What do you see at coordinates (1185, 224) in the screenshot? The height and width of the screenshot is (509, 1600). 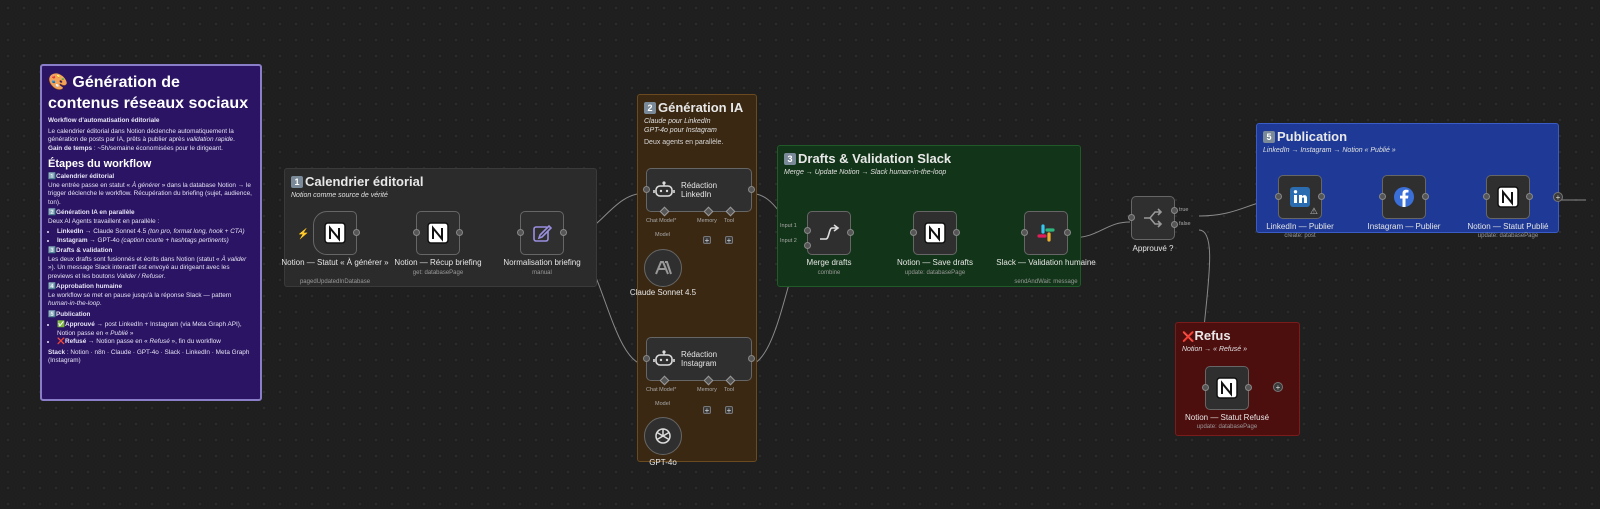 I see `false-label: false` at bounding box center [1185, 224].